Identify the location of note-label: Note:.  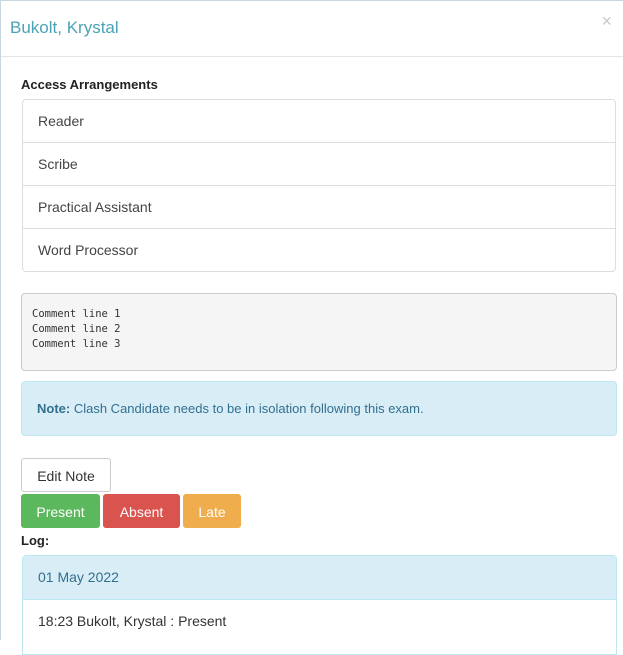
(54, 408).